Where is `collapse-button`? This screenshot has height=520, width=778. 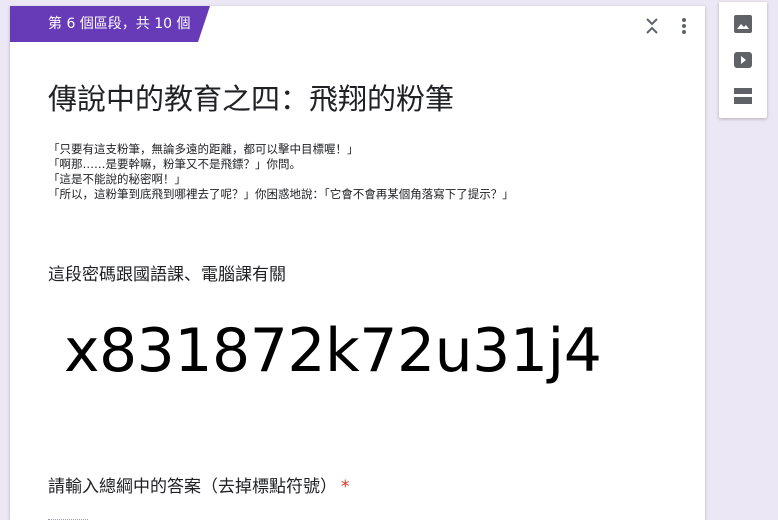 collapse-button is located at coordinates (652, 26).